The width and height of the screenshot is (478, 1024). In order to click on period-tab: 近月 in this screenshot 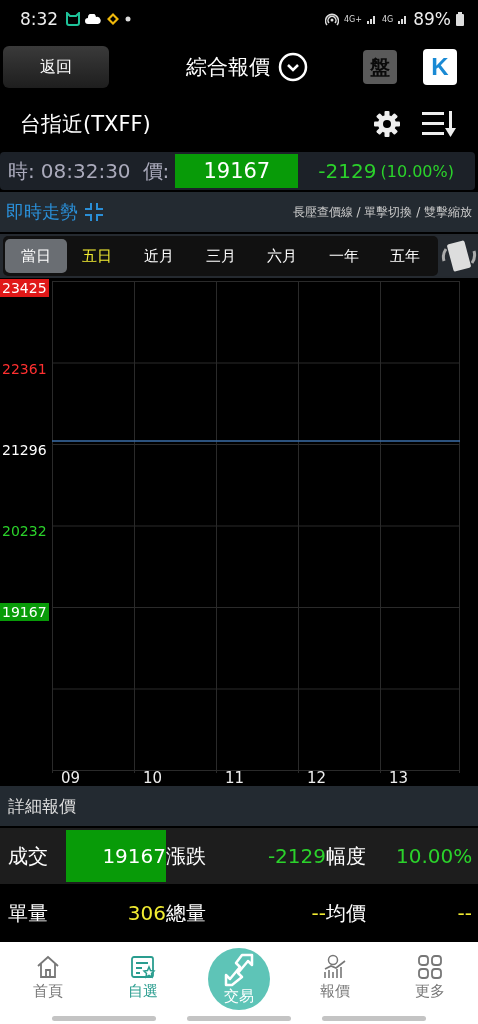, I will do `click(159, 256)`.